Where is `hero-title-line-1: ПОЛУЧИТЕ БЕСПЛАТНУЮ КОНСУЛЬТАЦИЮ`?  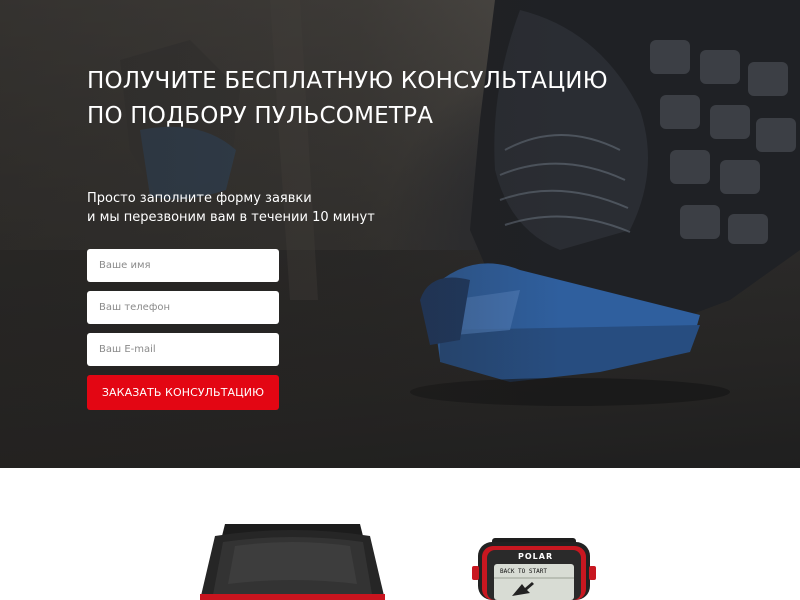 hero-title-line-1: ПОЛУЧИТЕ БЕСПЛАТНУЮ КОНСУЛЬТАЦИЮ is located at coordinates (347, 81).